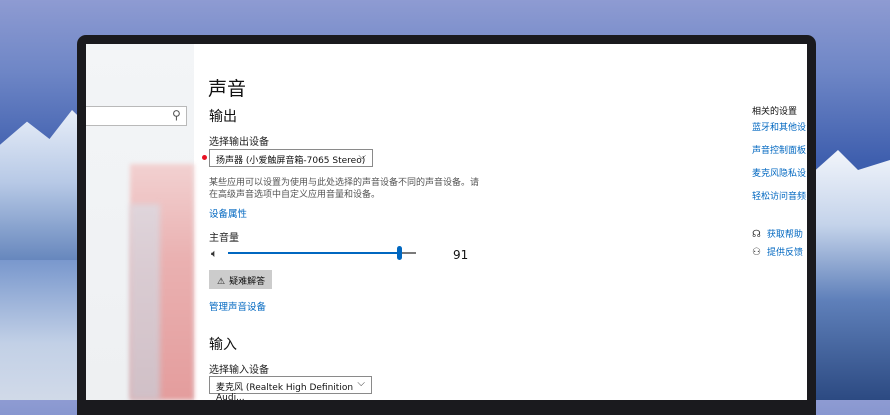 The image size is (890, 415). Describe the element at coordinates (313, 253) in the screenshot. I see `volume-slider-fill` at that location.